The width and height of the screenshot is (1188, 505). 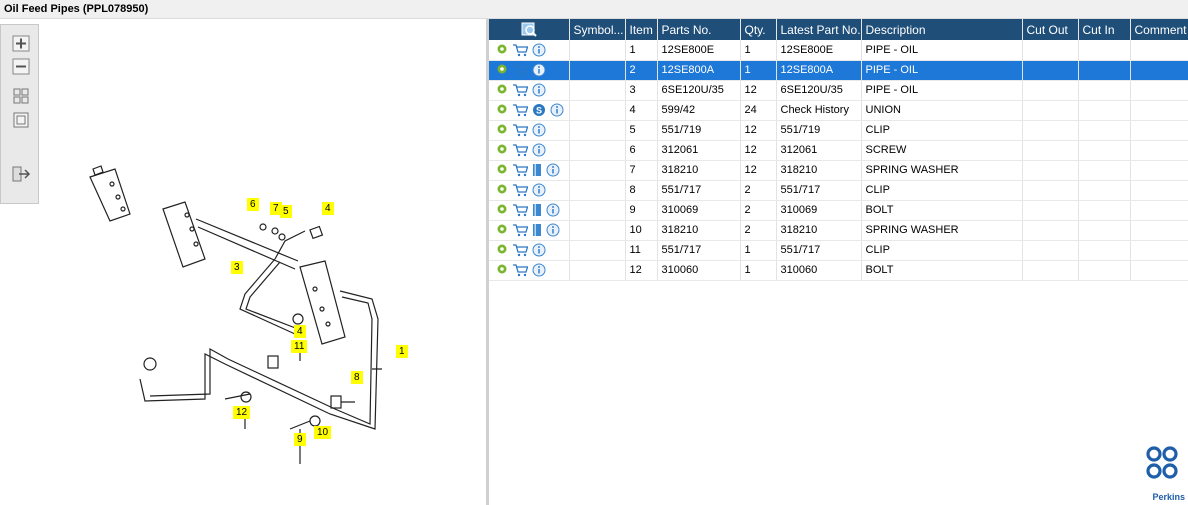 I want to click on cut-in-cell, so click(x=1104, y=250).